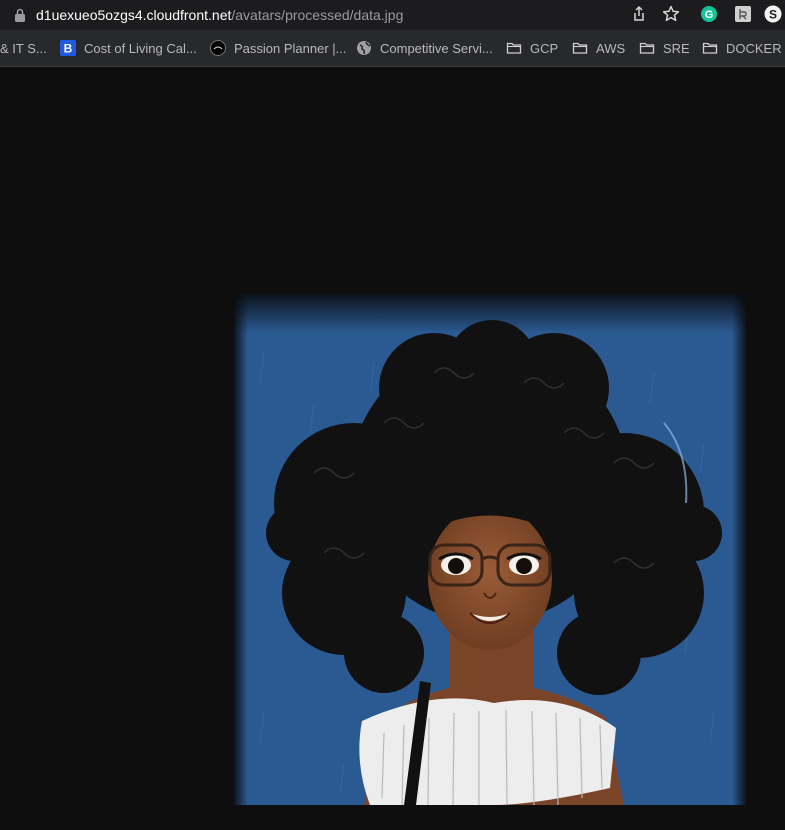 The height and width of the screenshot is (830, 785). I want to click on bookmark-folder-docker: DOCKER, so click(742, 48).